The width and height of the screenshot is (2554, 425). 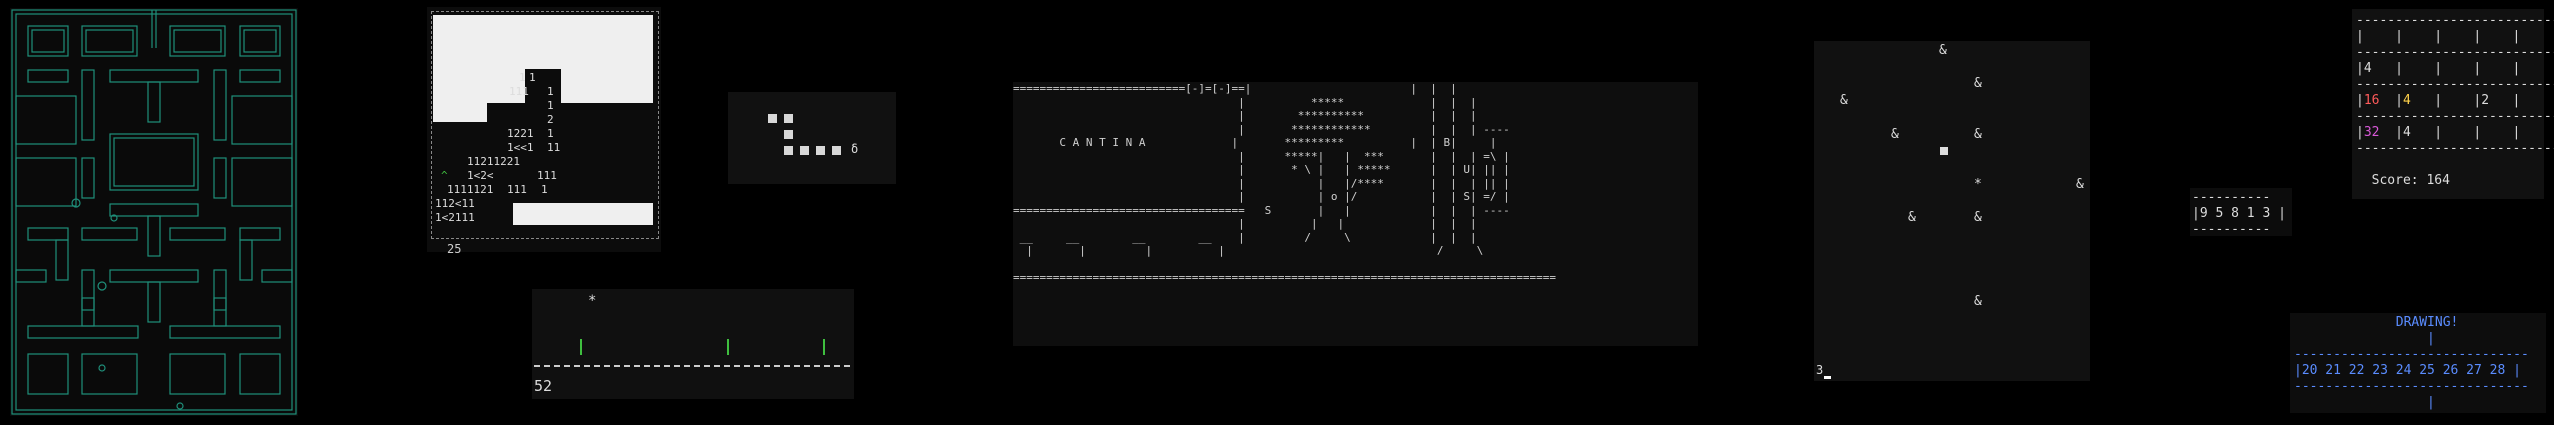 I want to click on score-display: 52, so click(x=543, y=386).